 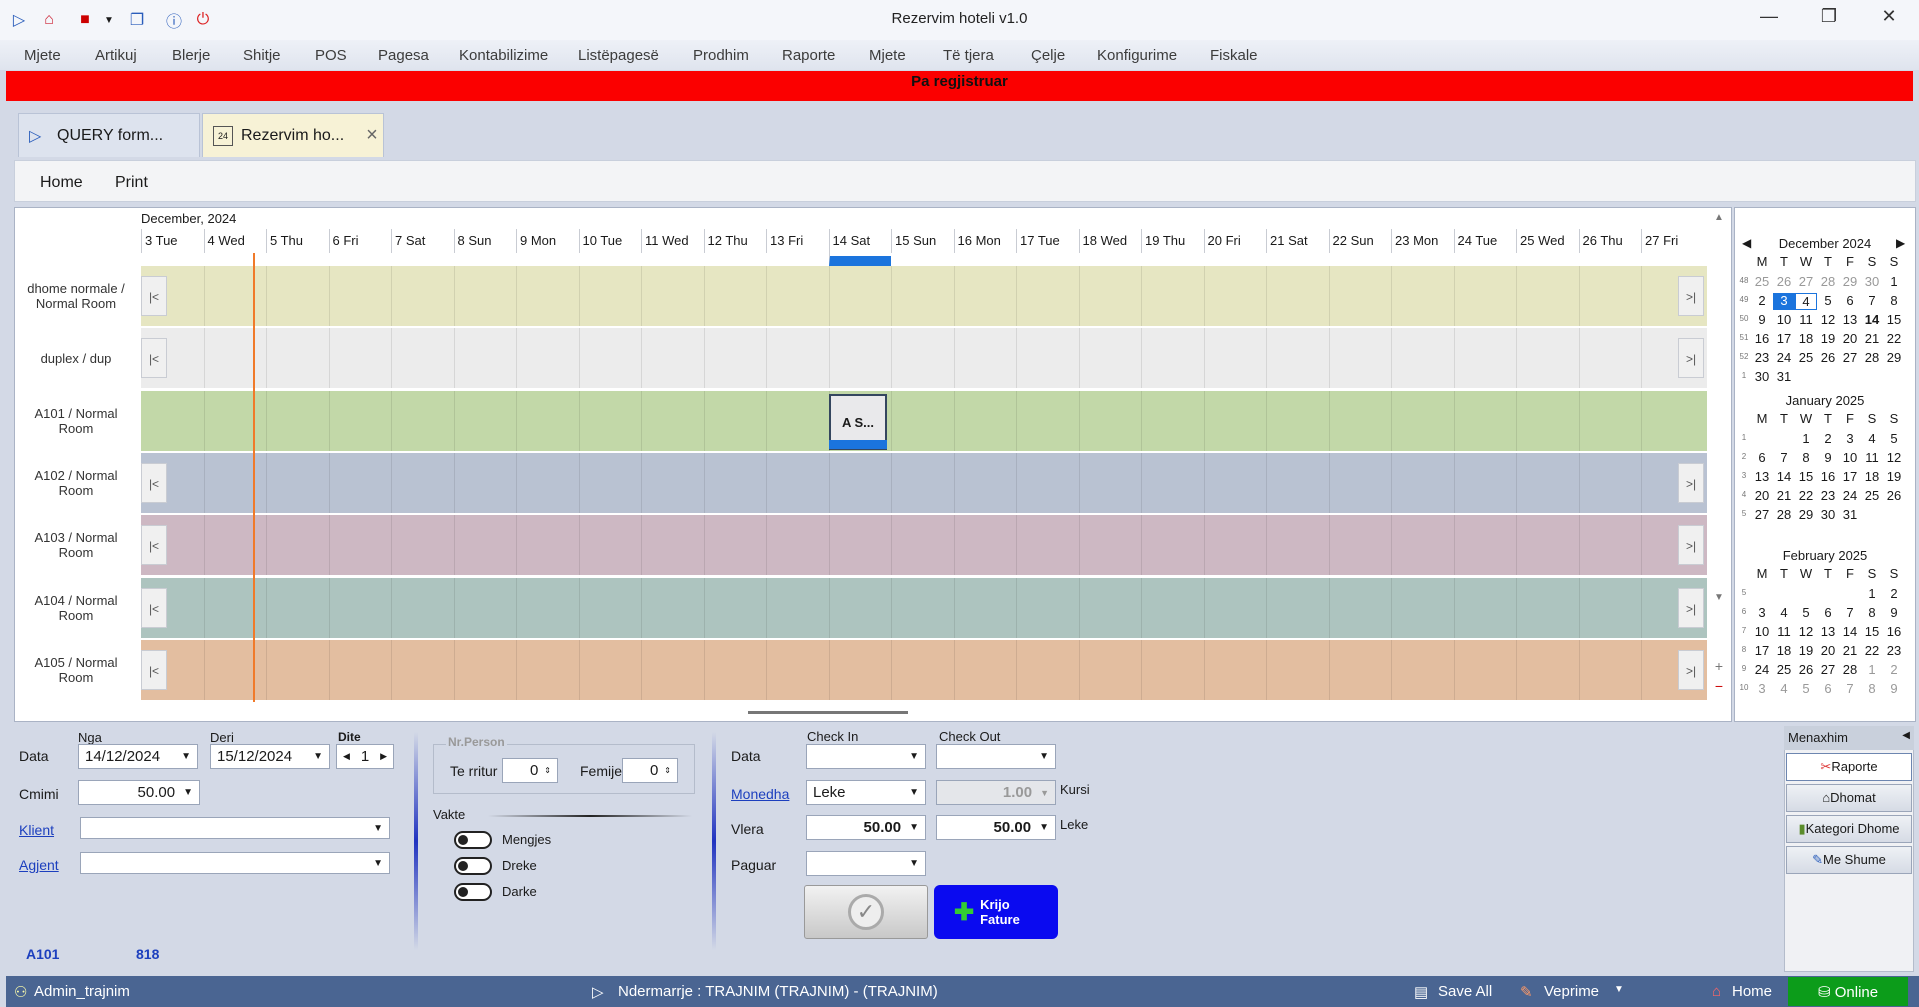 What do you see at coordinates (1872, 476) in the screenshot?
I see `calendar-day: 18` at bounding box center [1872, 476].